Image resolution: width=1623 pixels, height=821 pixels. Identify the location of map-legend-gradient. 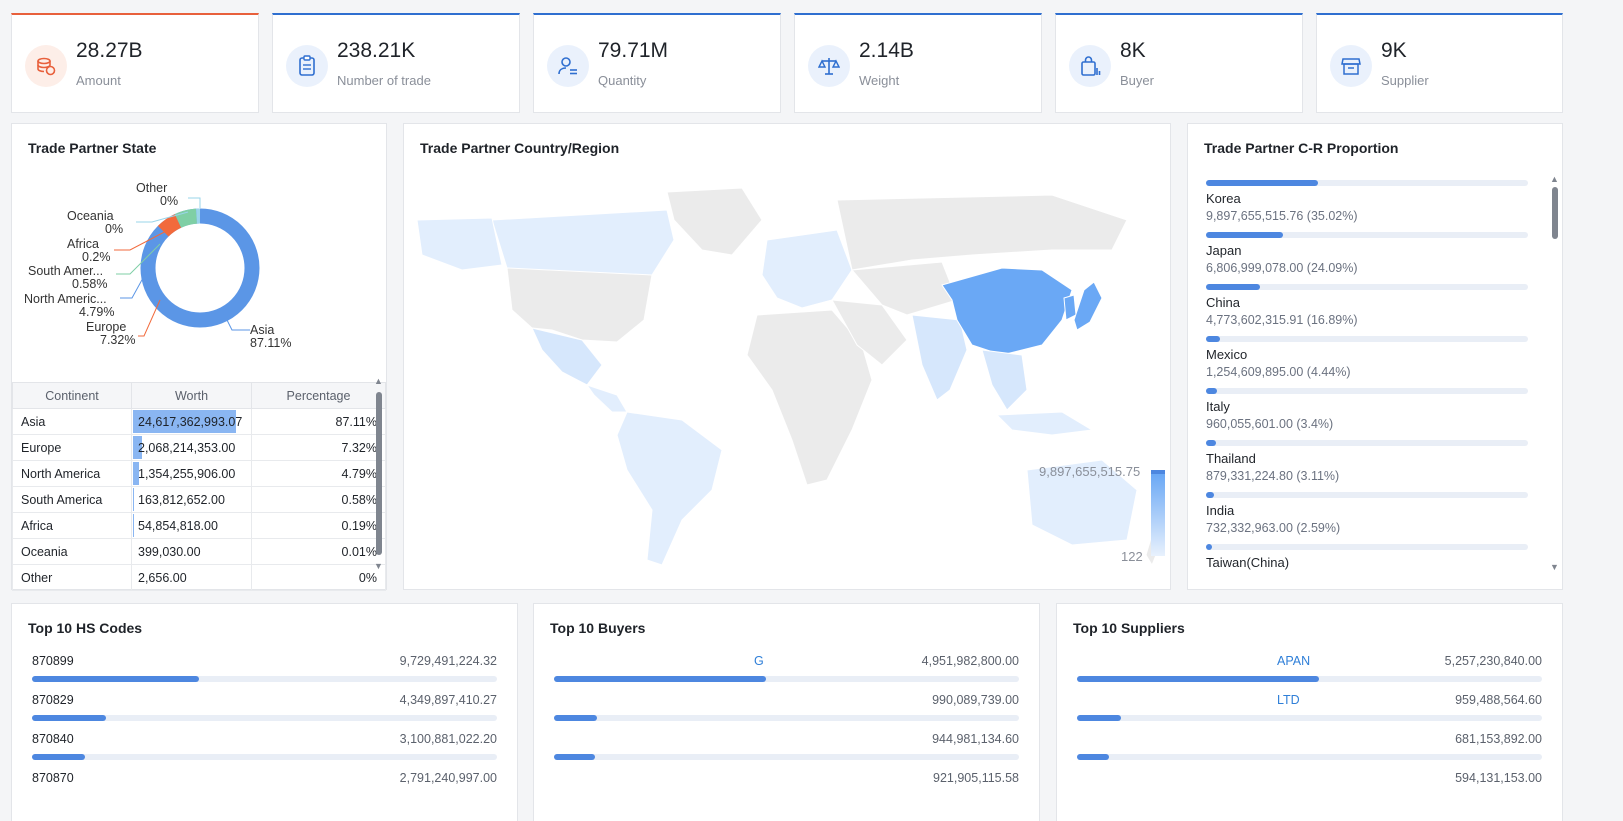
(1158, 513).